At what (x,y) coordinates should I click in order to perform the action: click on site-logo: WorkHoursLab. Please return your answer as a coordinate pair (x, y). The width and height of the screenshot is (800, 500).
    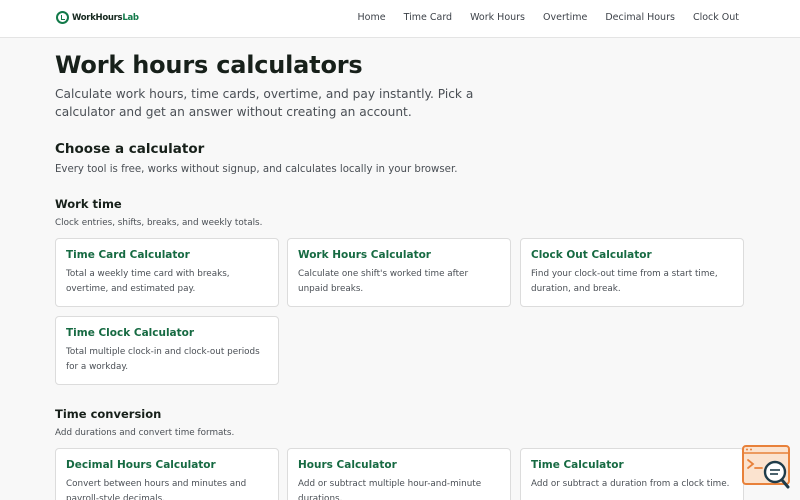
    Looking at the image, I should click on (97, 17).